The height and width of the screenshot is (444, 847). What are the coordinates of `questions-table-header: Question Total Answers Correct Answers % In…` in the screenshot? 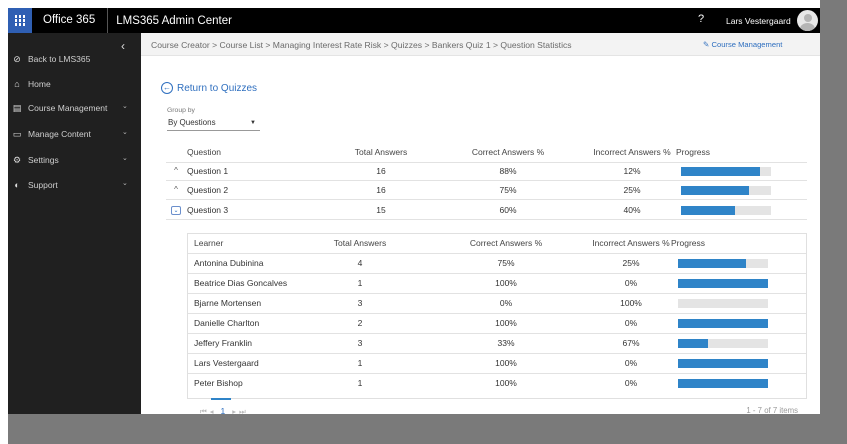 It's located at (486, 152).